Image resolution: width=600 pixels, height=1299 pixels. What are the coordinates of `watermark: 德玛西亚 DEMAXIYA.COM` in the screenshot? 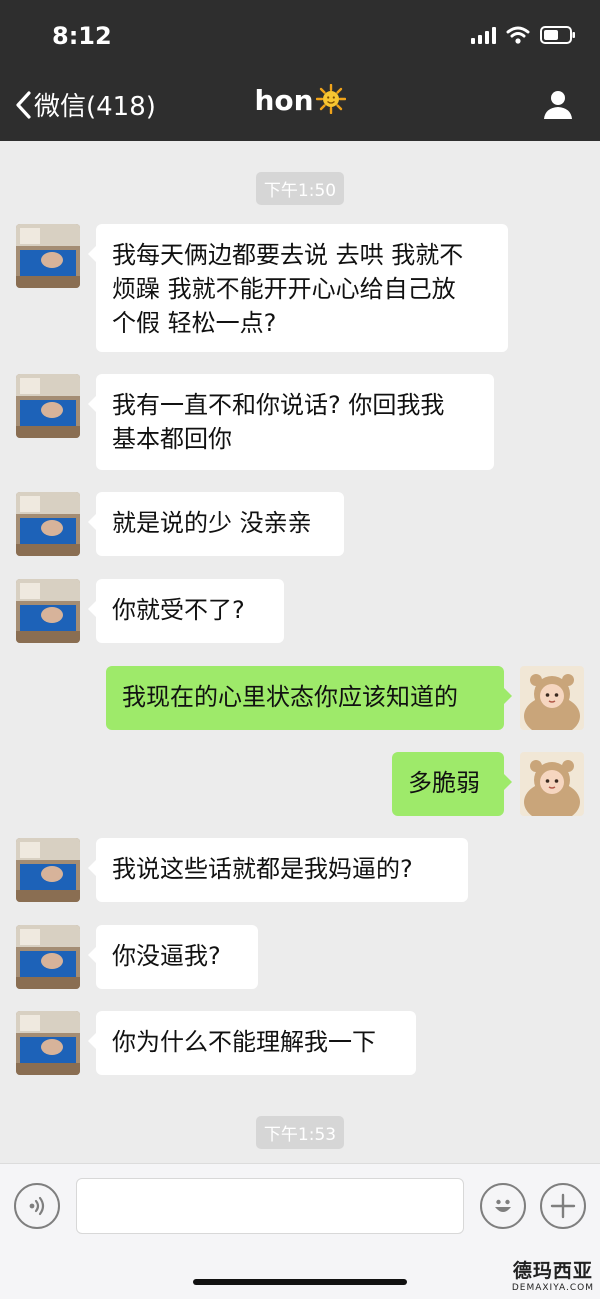 It's located at (553, 1274).